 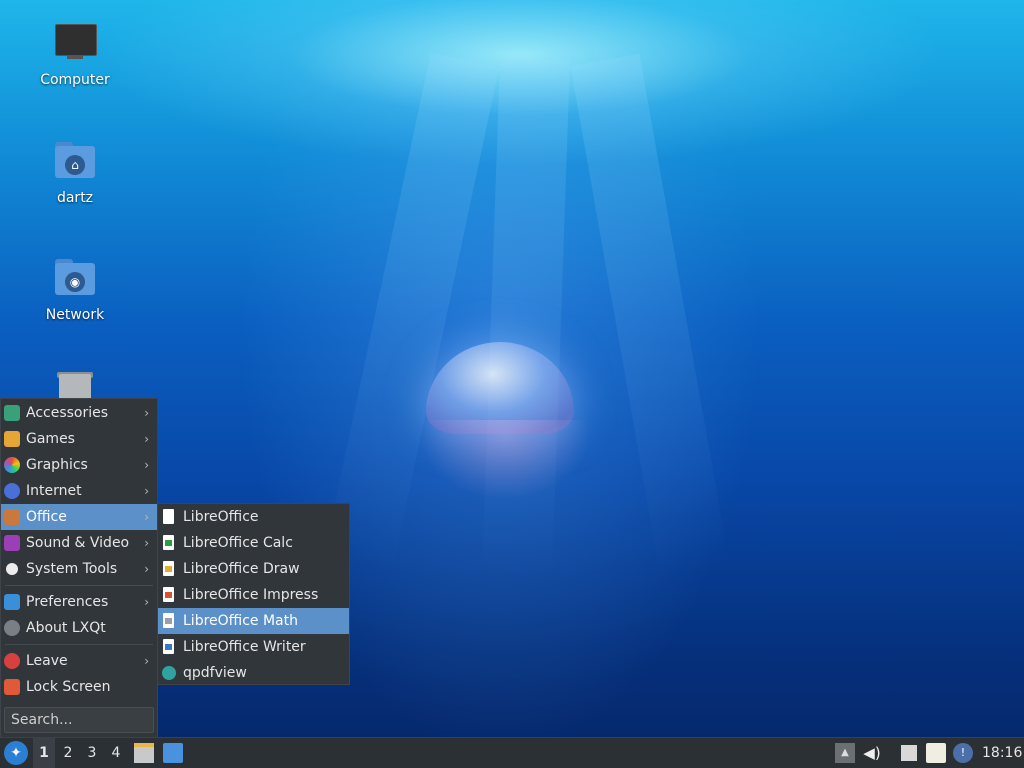 What do you see at coordinates (168, 620) in the screenshot?
I see `libreoffice-math-icon` at bounding box center [168, 620].